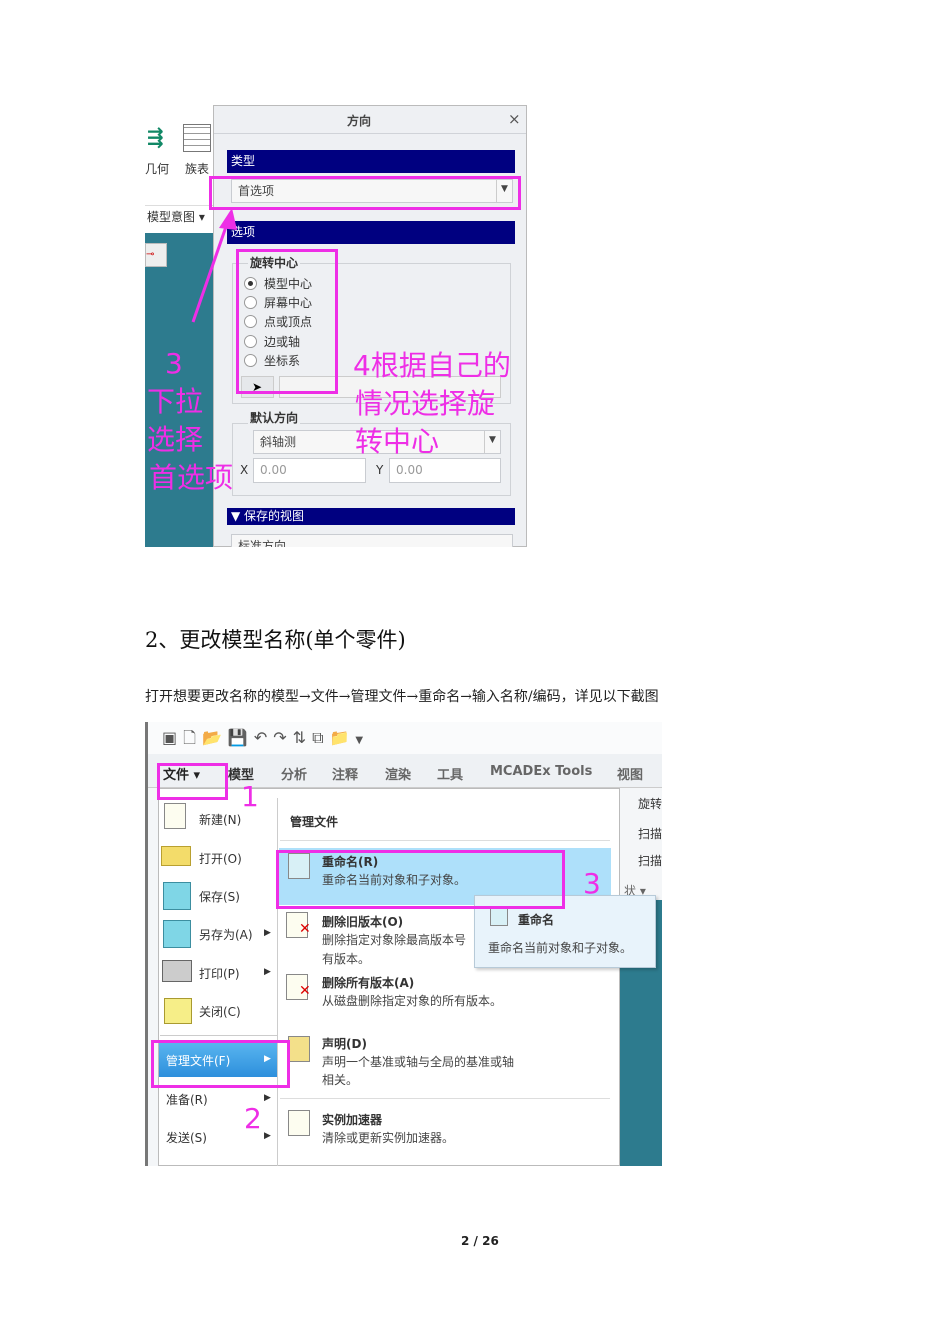 The height and width of the screenshot is (1344, 950). Describe the element at coordinates (346, 959) in the screenshot. I see `item-desc: 有版本。` at that location.